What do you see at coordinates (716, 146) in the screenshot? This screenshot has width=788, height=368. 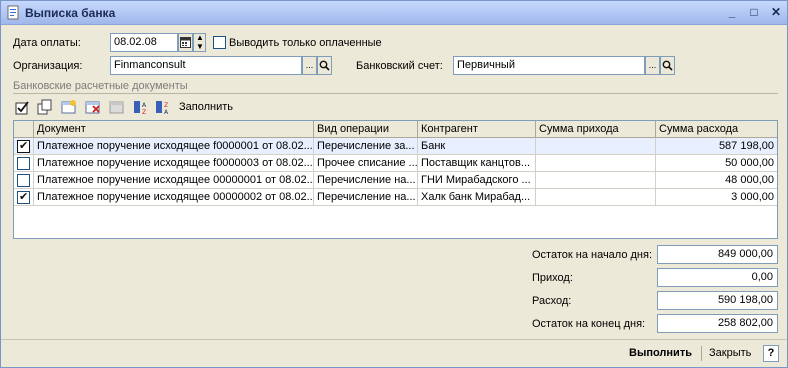 I see `cell-expense: 587 198,00` at bounding box center [716, 146].